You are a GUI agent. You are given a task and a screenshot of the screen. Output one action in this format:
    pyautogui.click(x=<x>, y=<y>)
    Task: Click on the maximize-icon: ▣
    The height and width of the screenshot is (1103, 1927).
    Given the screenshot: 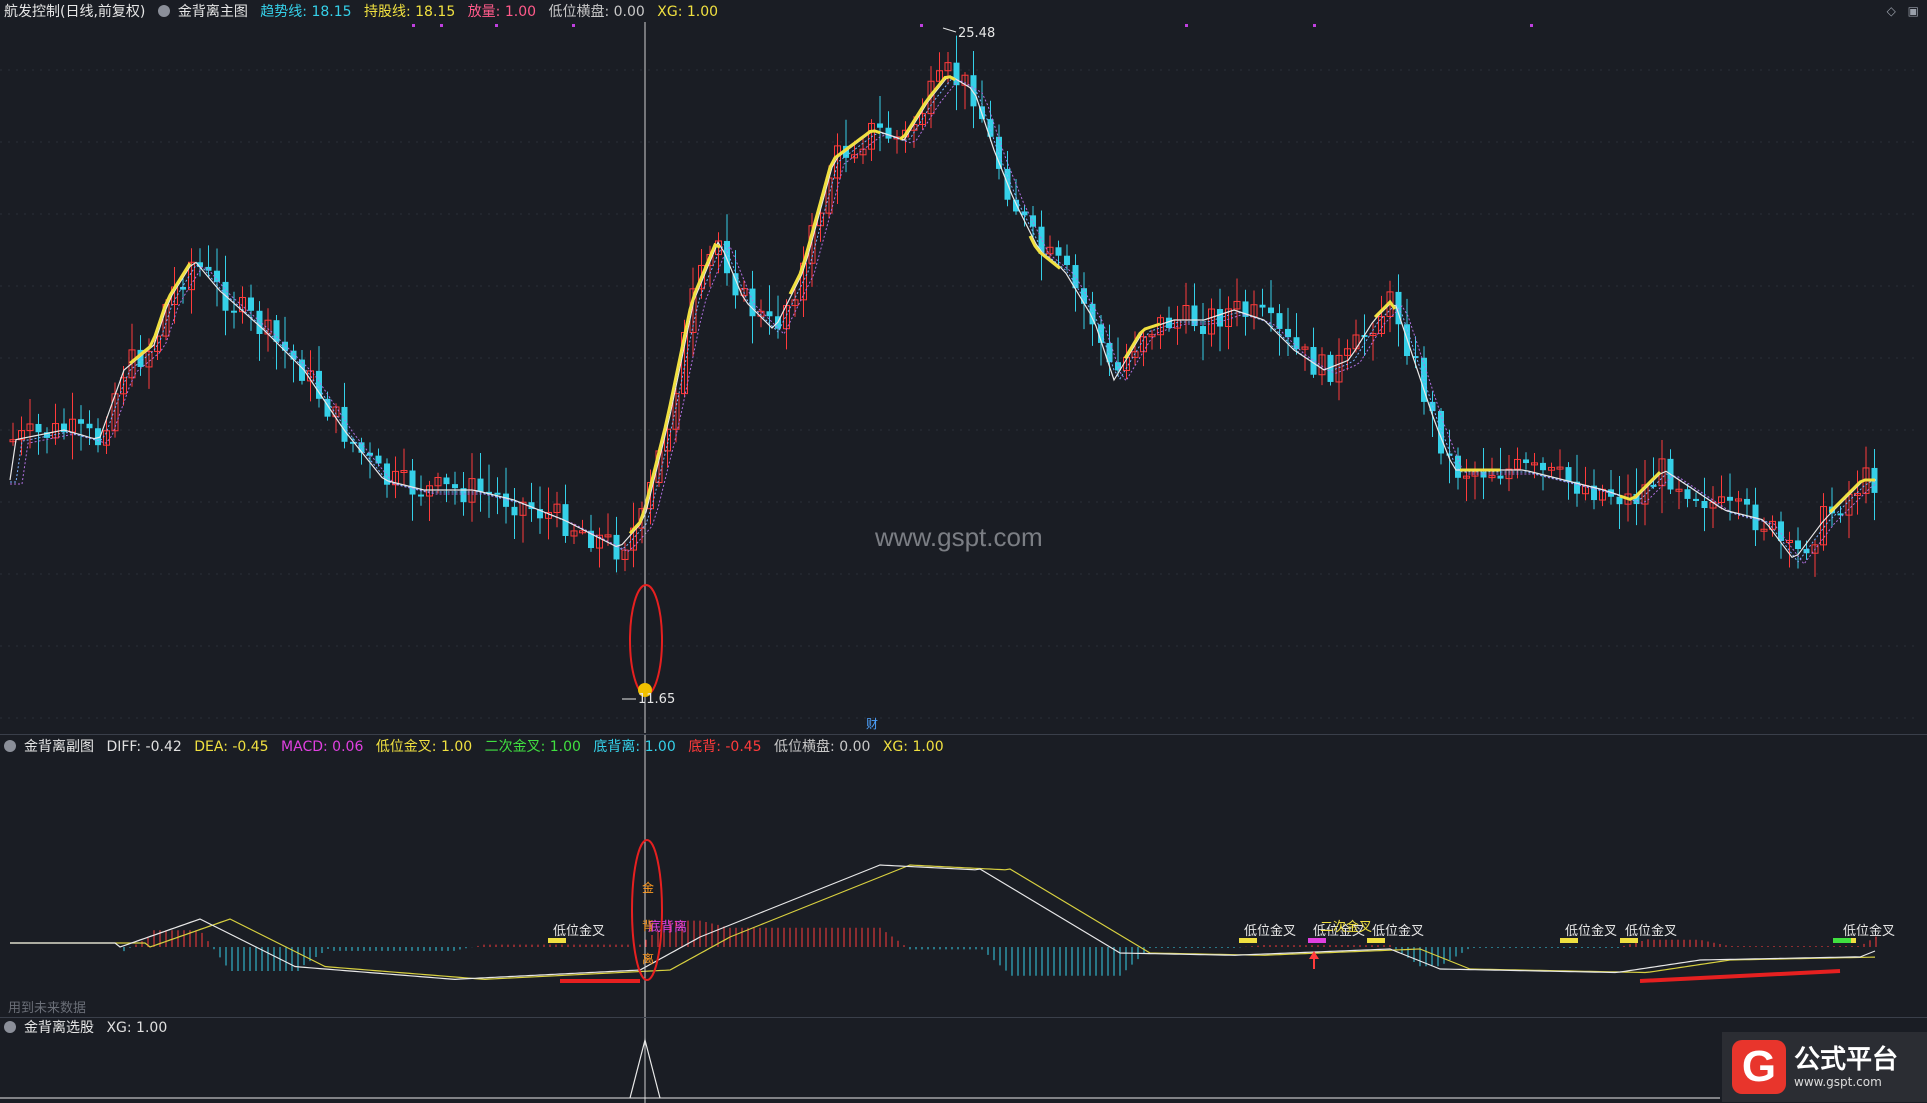 What is the action you would take?
    pyautogui.click(x=1913, y=11)
    